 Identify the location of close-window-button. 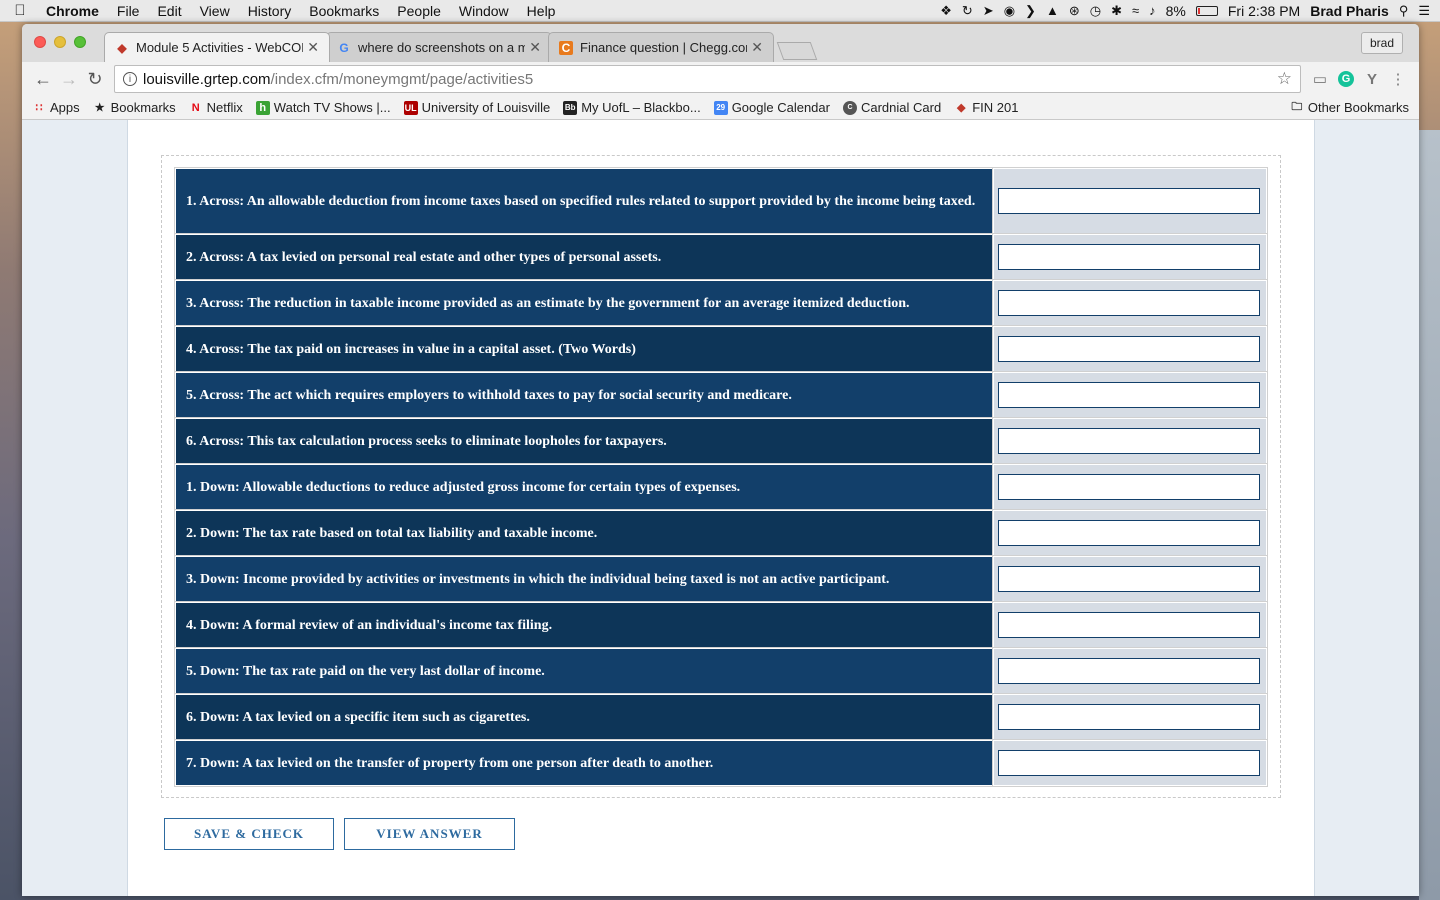
(40, 42).